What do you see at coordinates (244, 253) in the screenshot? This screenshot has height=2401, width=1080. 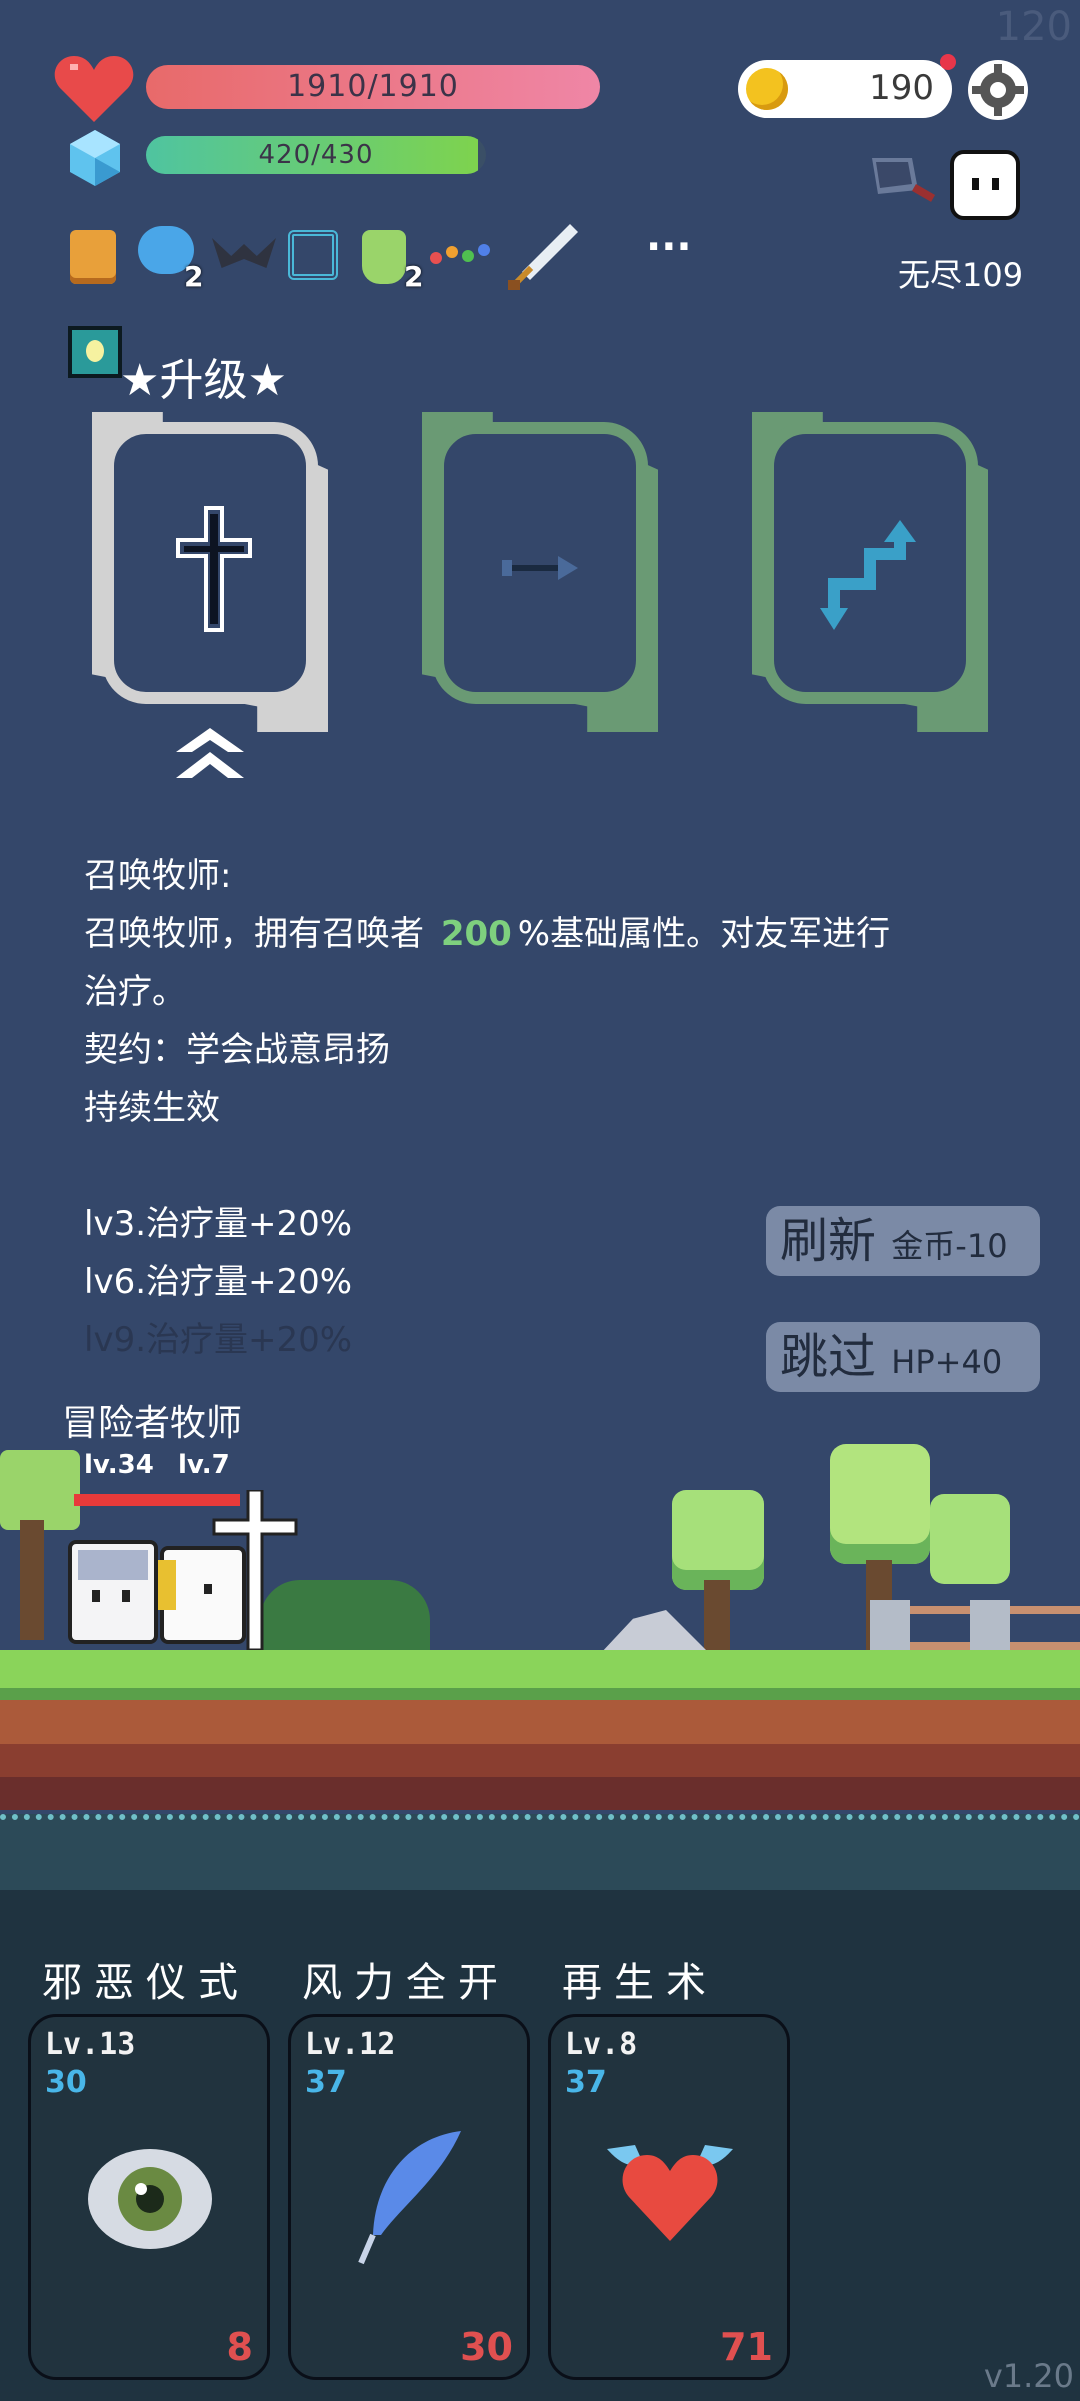 I see `bat-icon` at bounding box center [244, 253].